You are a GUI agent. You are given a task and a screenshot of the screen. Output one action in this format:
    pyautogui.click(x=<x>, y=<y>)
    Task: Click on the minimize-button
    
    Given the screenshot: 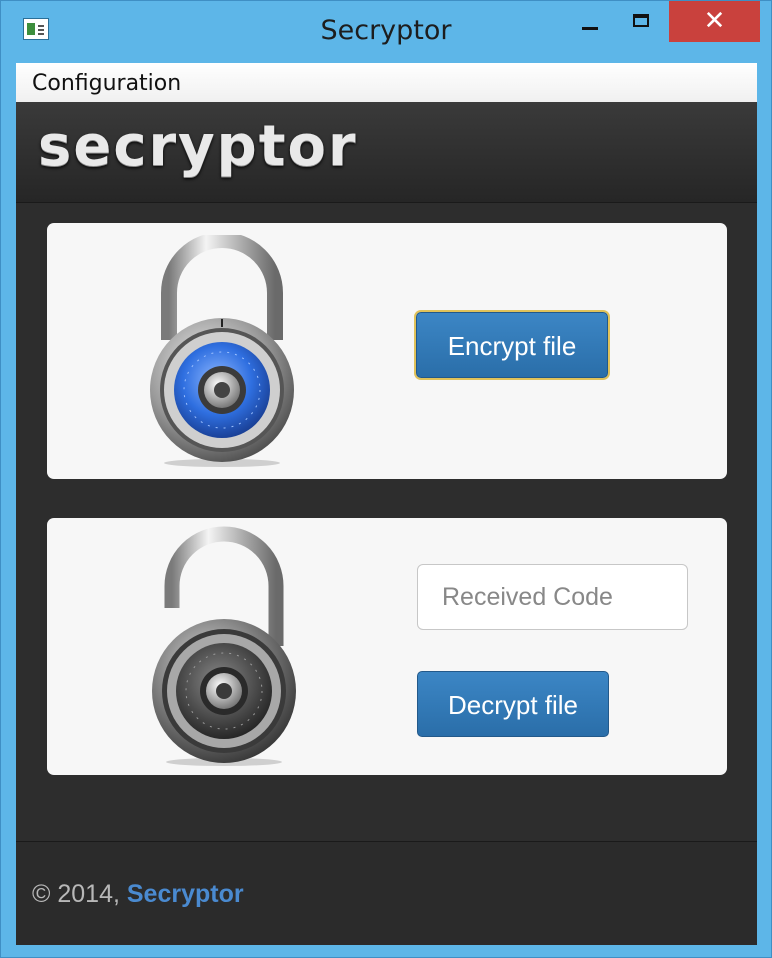 What is the action you would take?
    pyautogui.click(x=590, y=22)
    